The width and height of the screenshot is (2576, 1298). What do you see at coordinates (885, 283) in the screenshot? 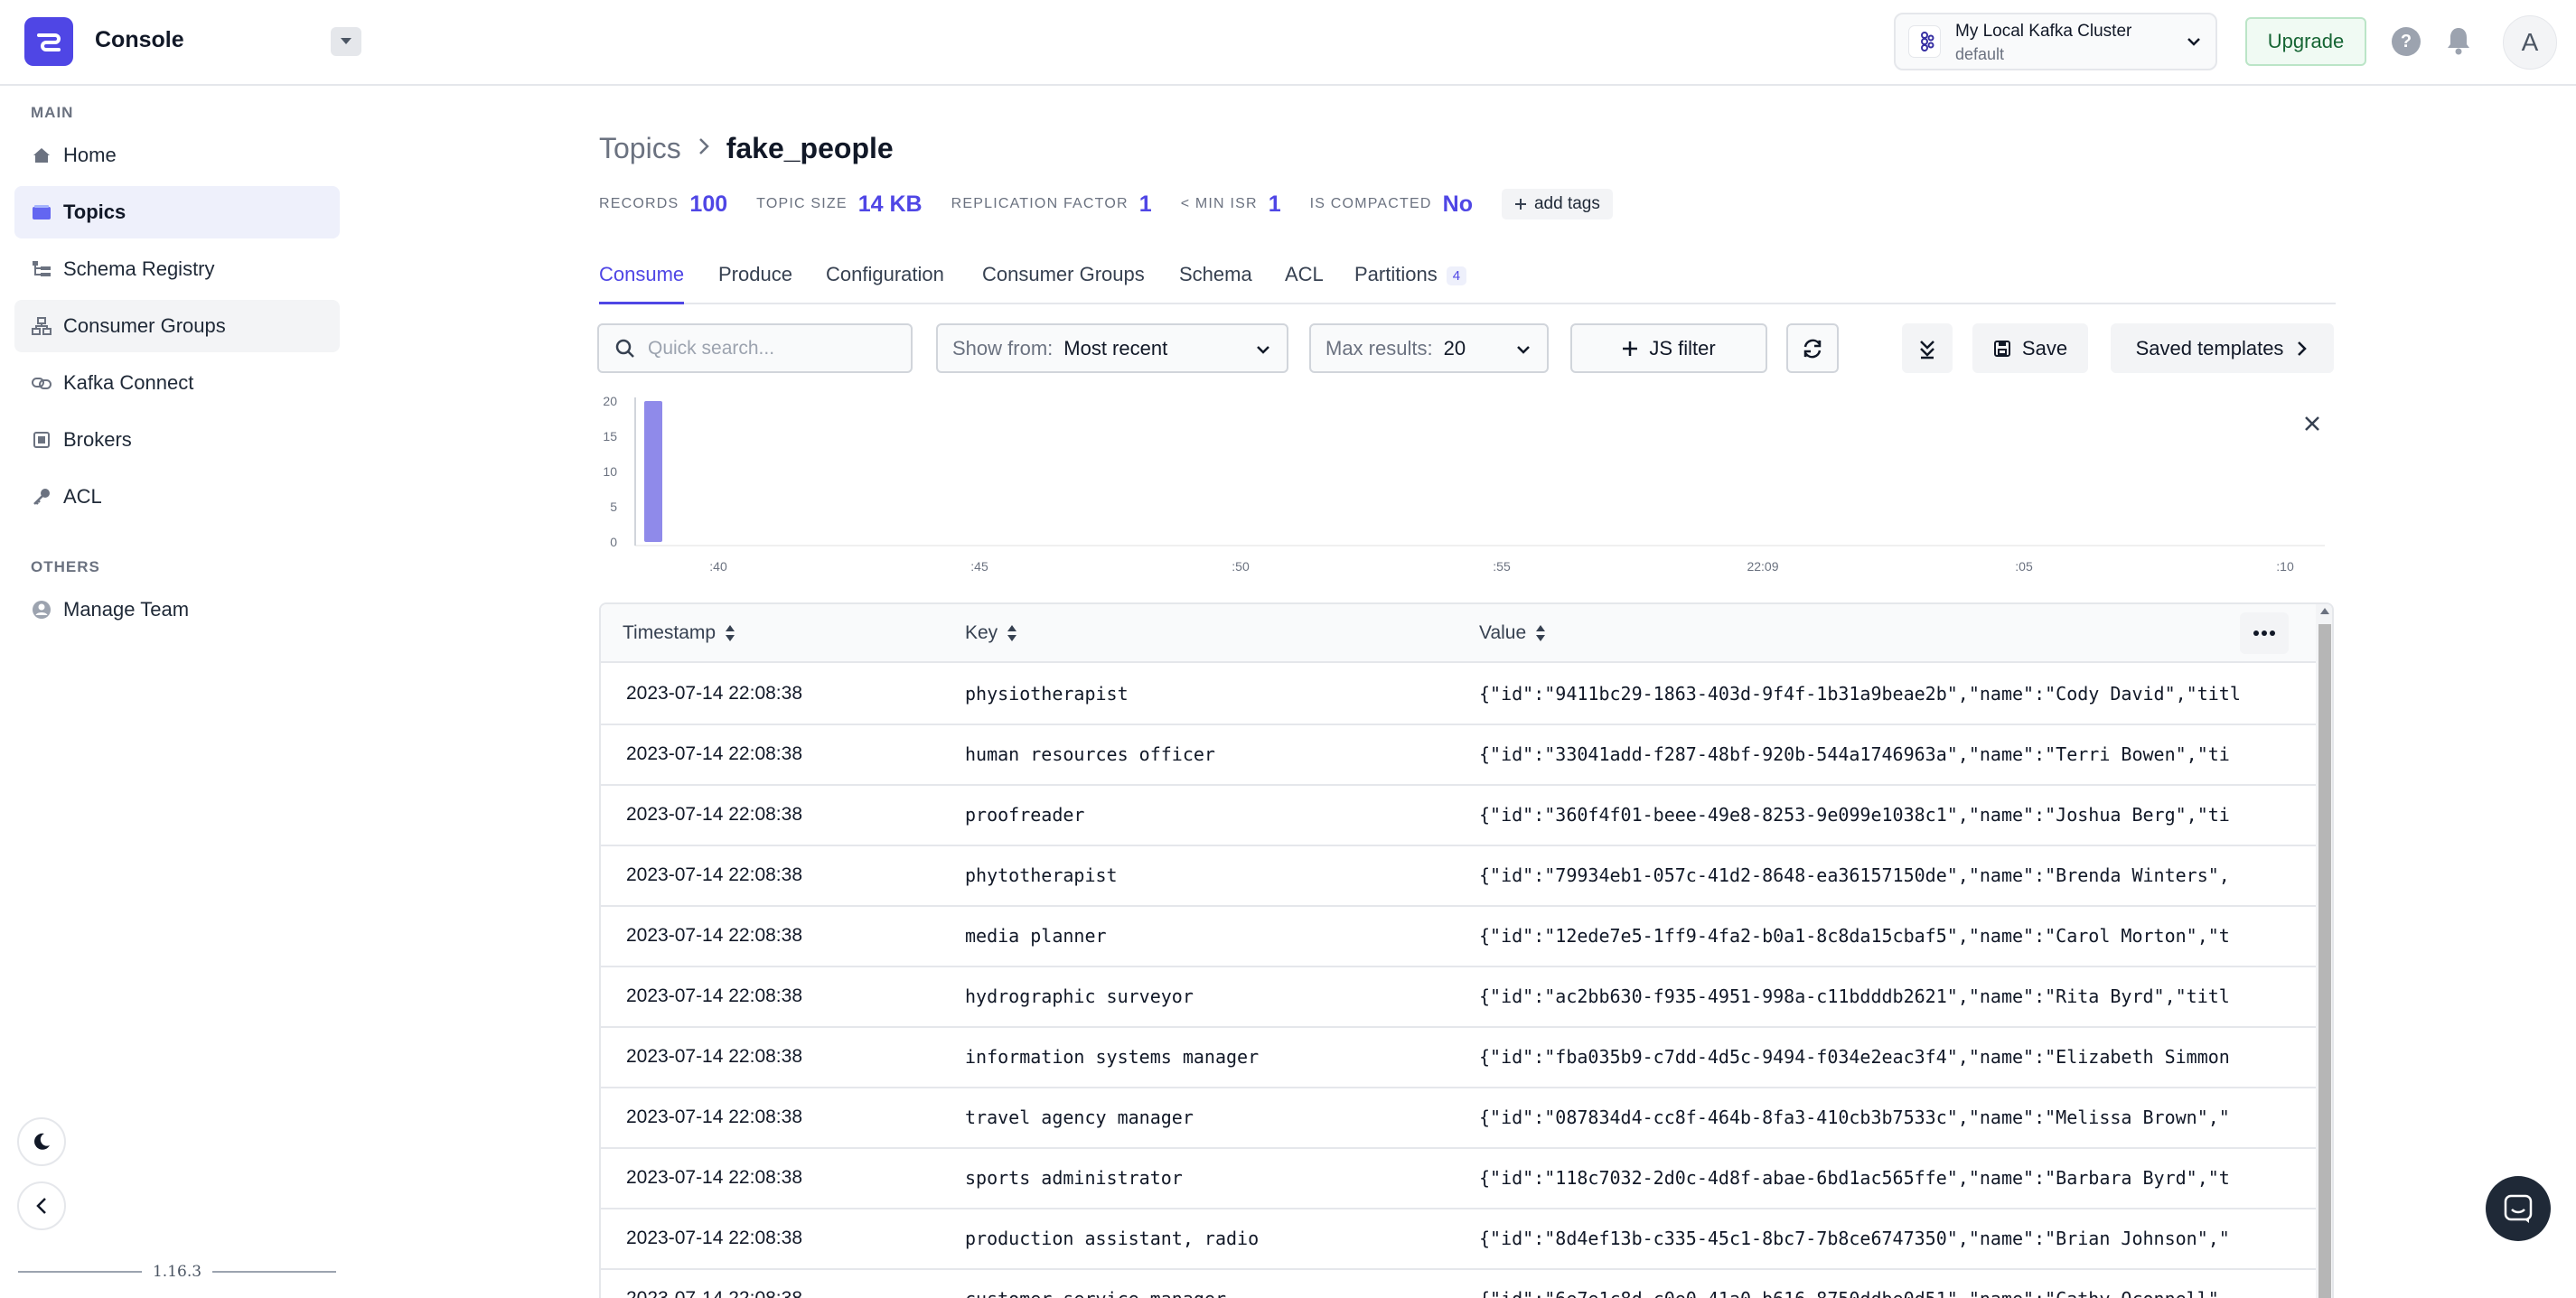
I see `tab-configuration: Configuration` at bounding box center [885, 283].